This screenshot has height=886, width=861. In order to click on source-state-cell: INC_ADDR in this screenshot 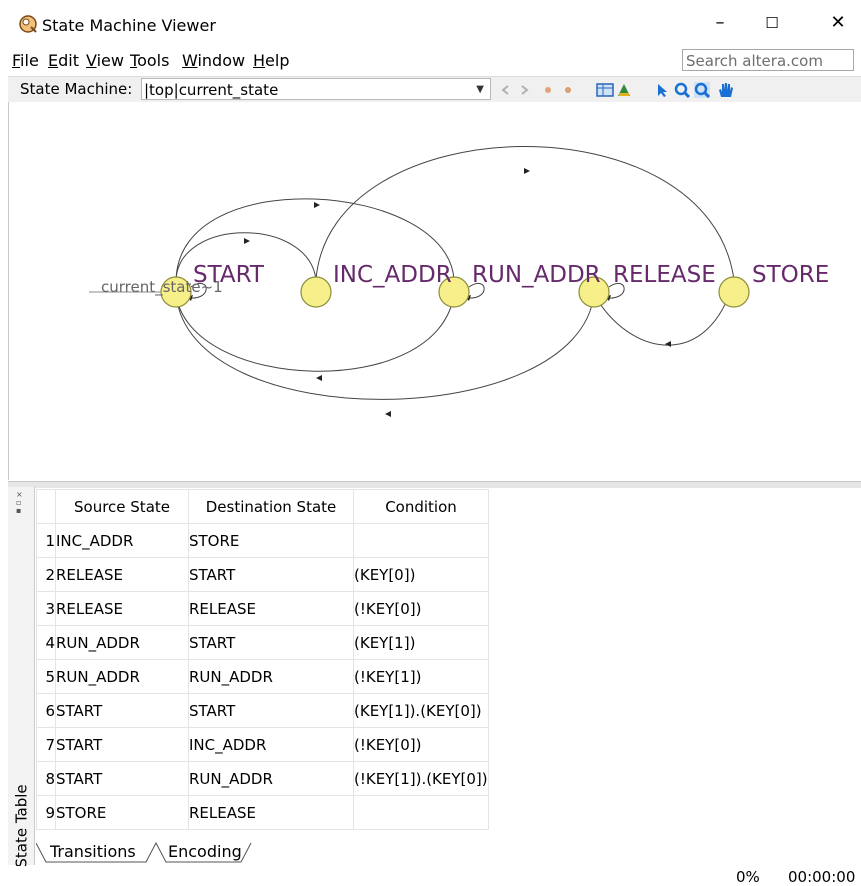, I will do `click(122, 540)`.